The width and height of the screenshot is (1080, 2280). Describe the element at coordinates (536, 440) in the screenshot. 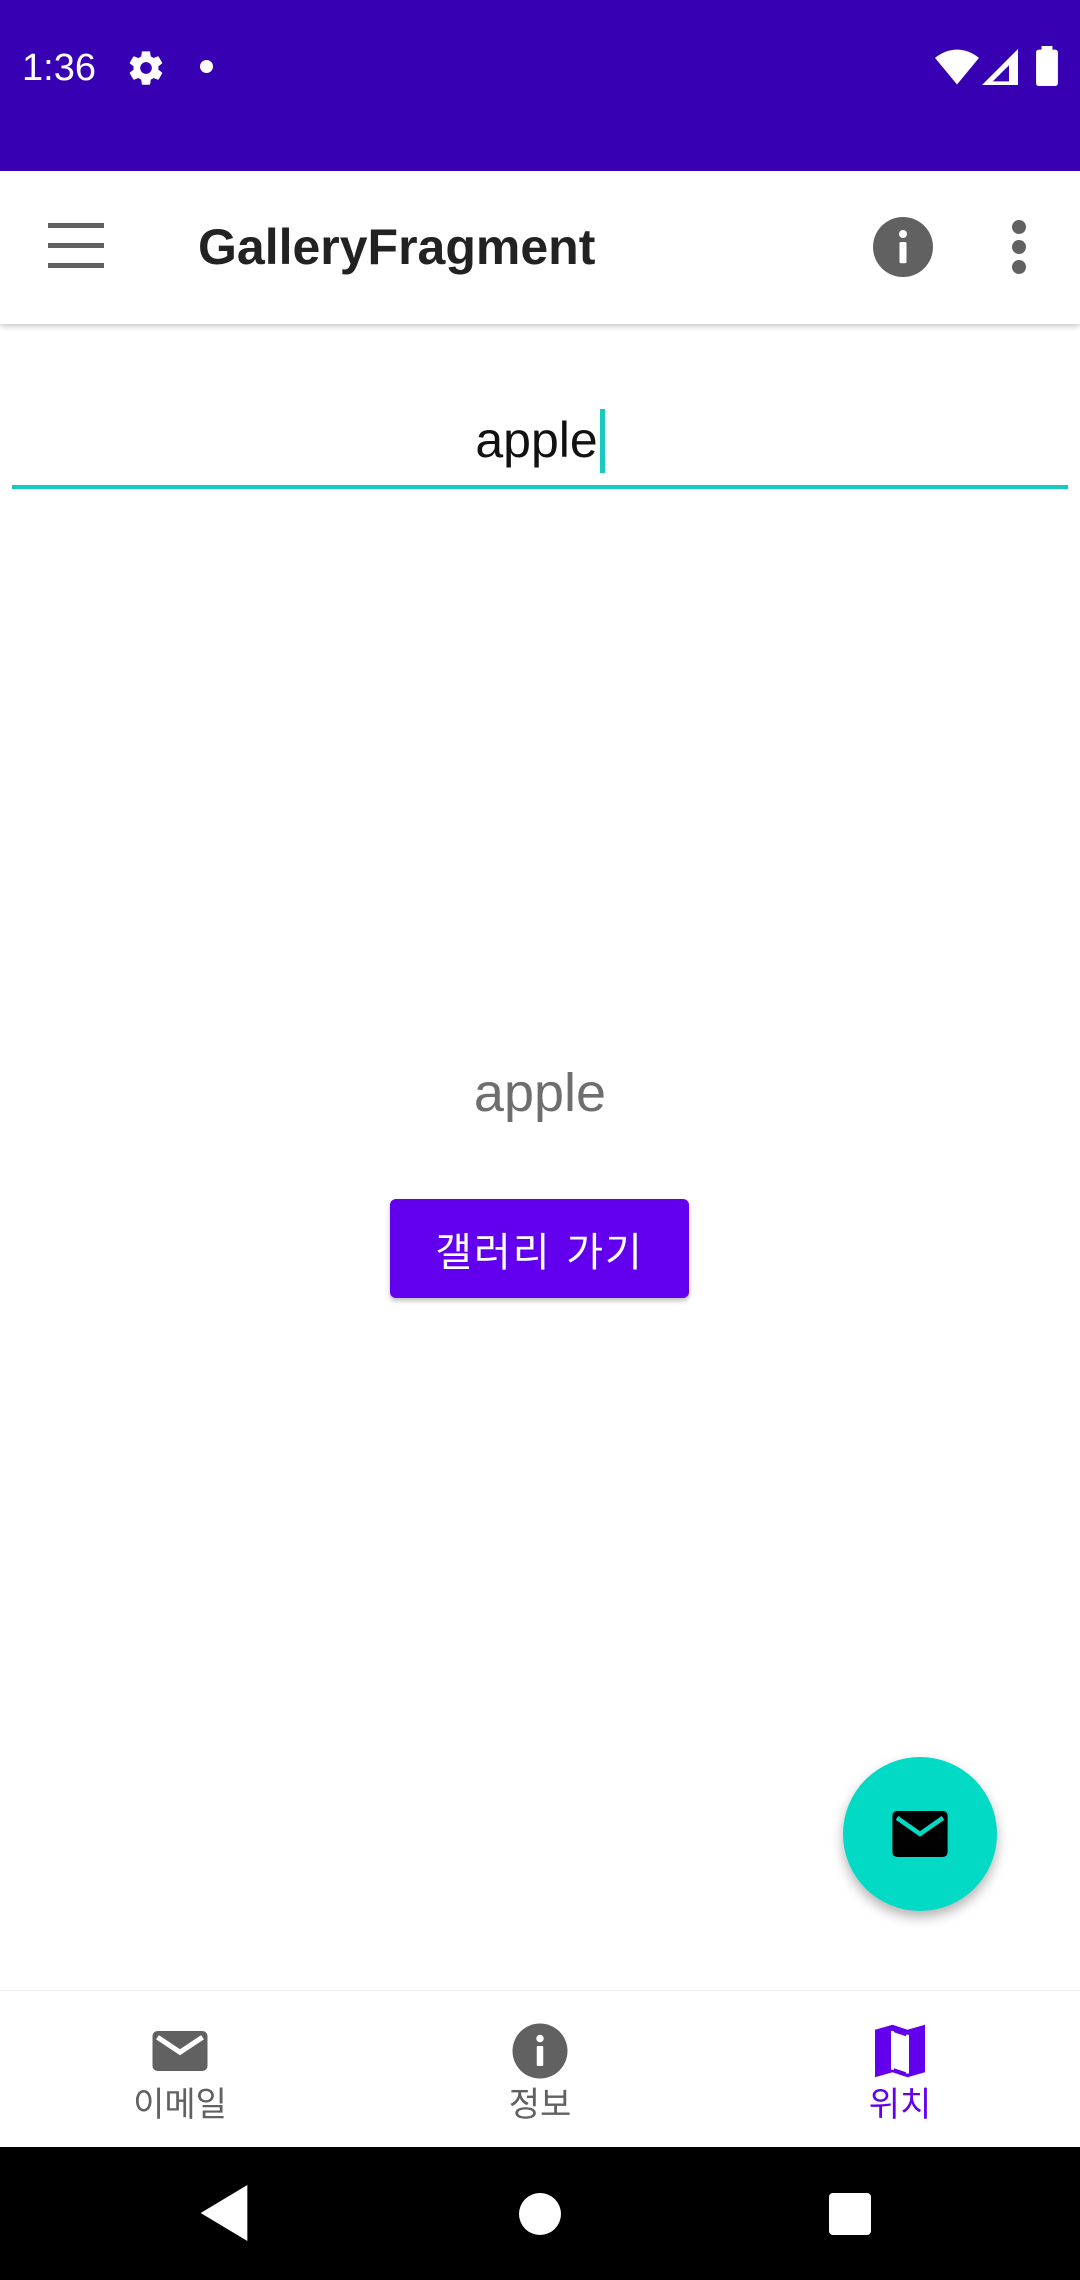

I see `search-value: apple` at that location.